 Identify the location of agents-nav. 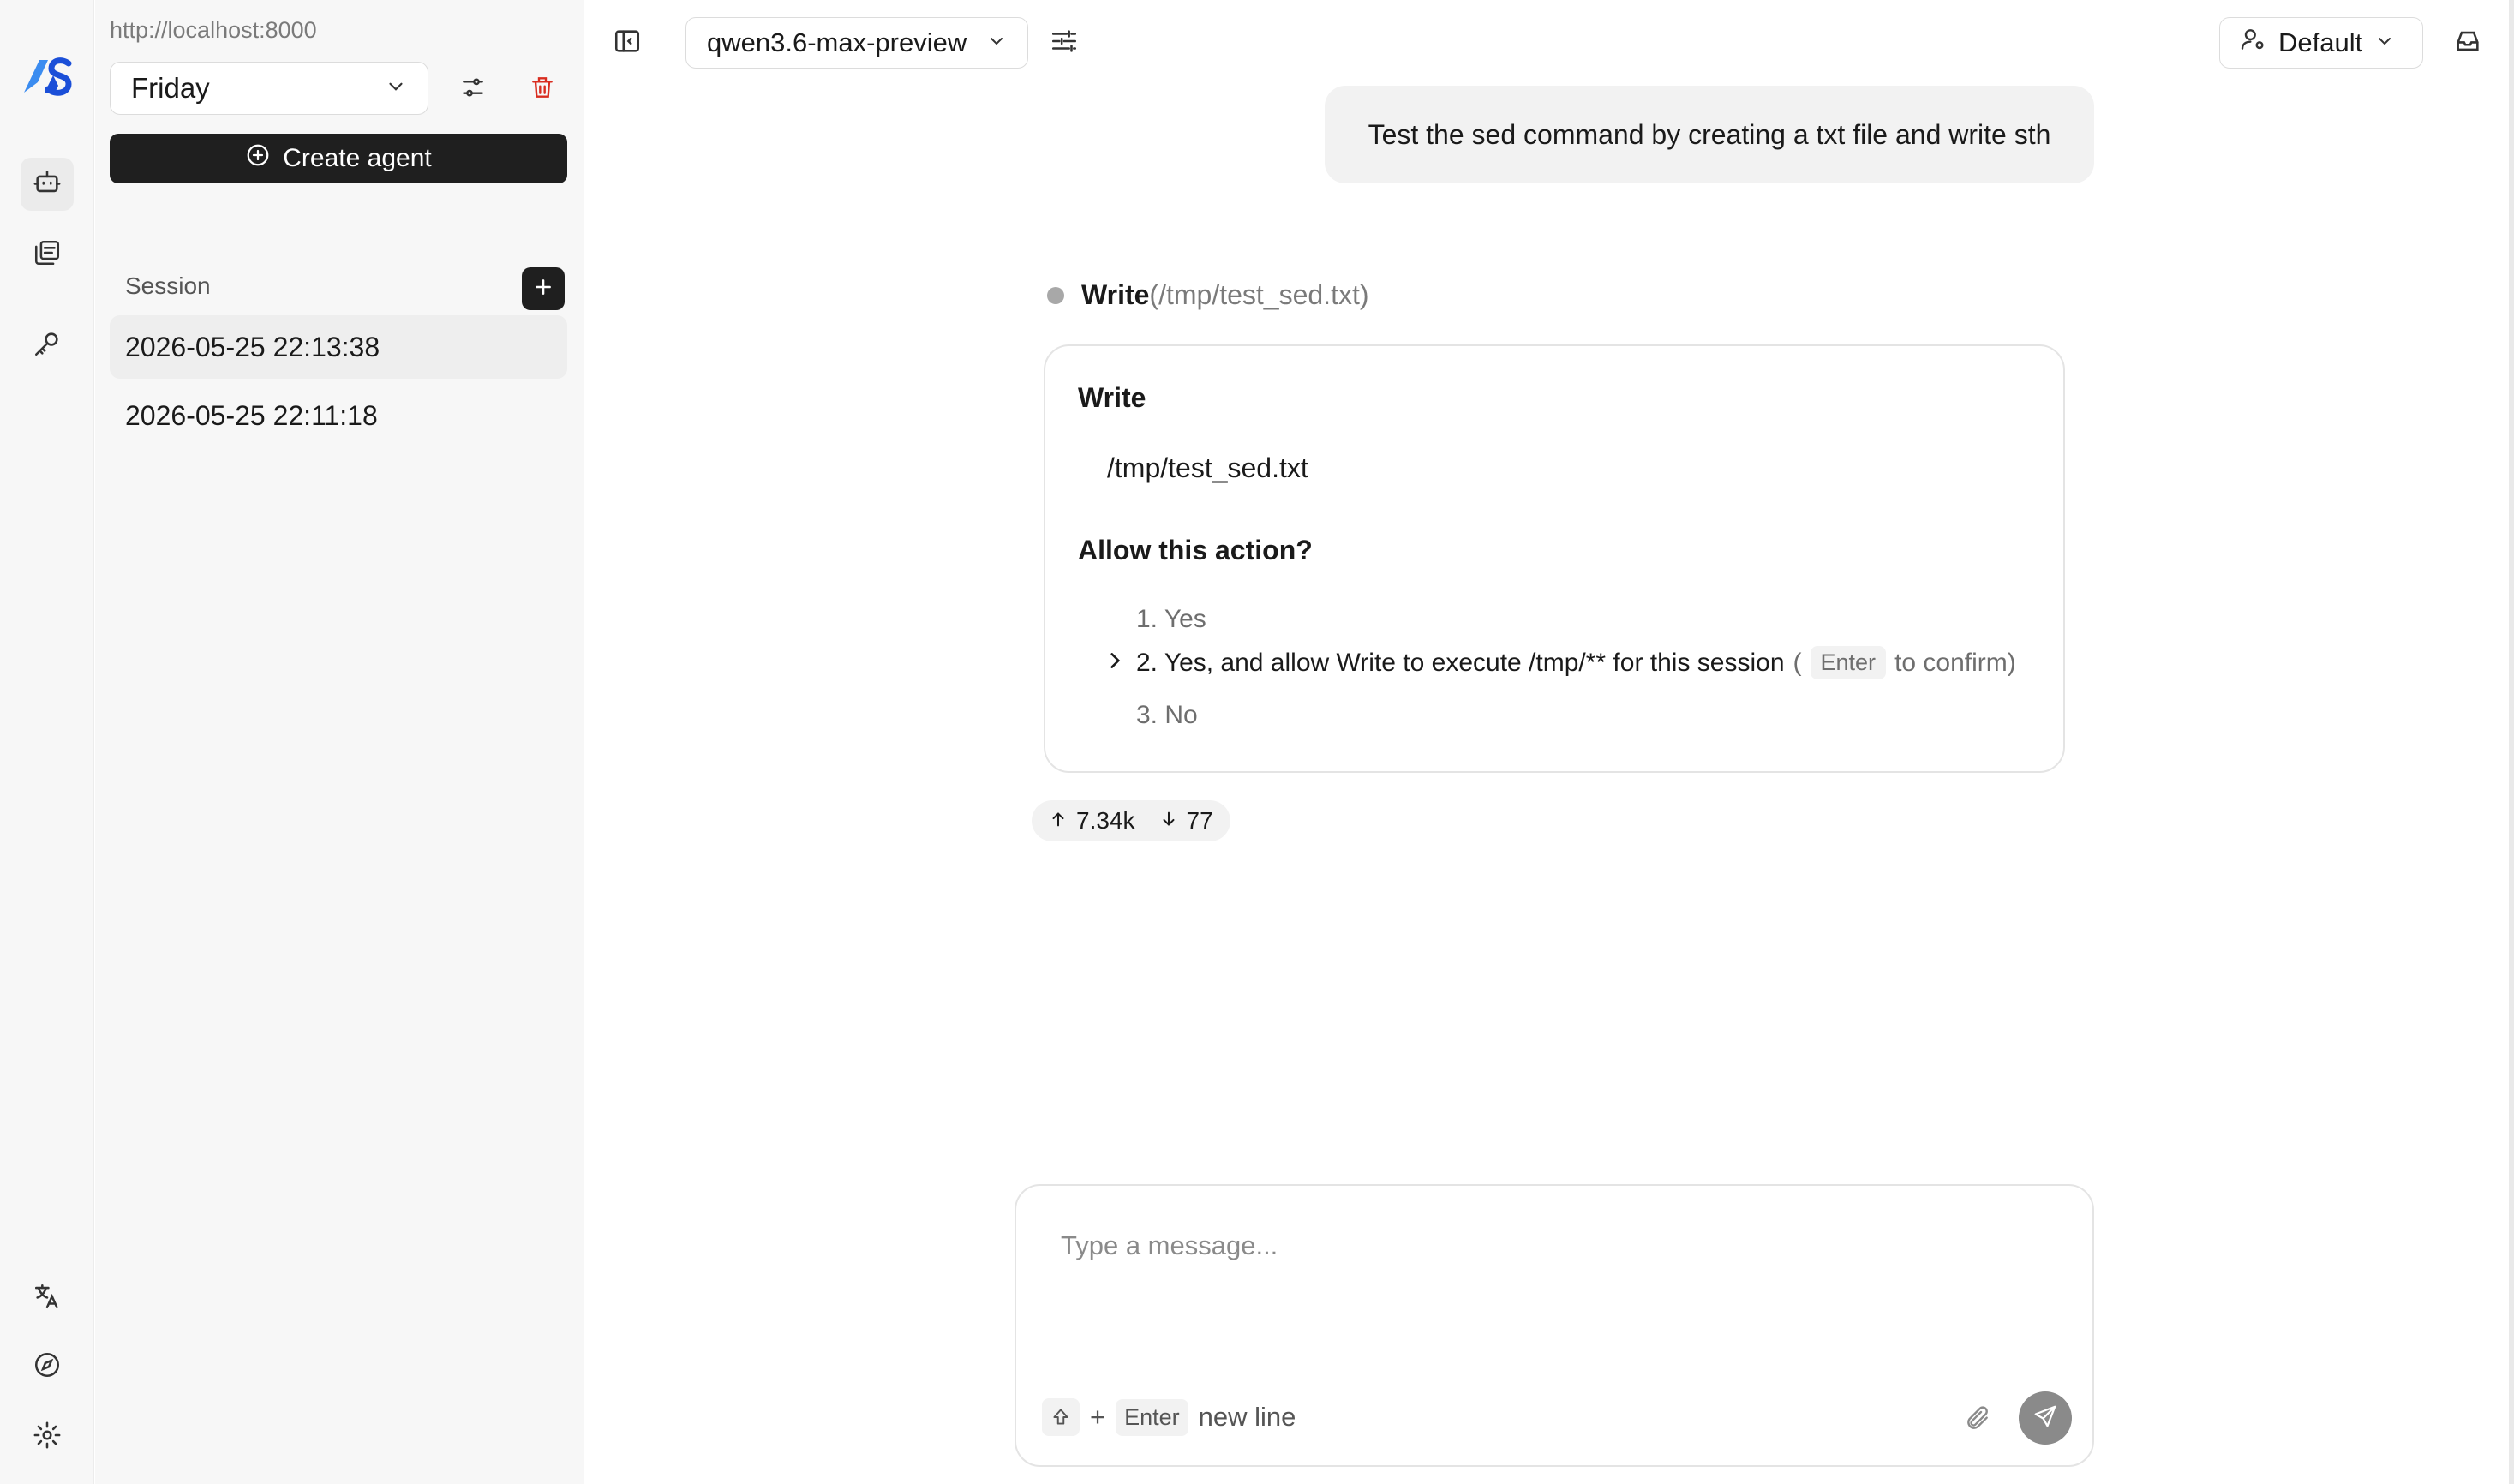
(47, 184).